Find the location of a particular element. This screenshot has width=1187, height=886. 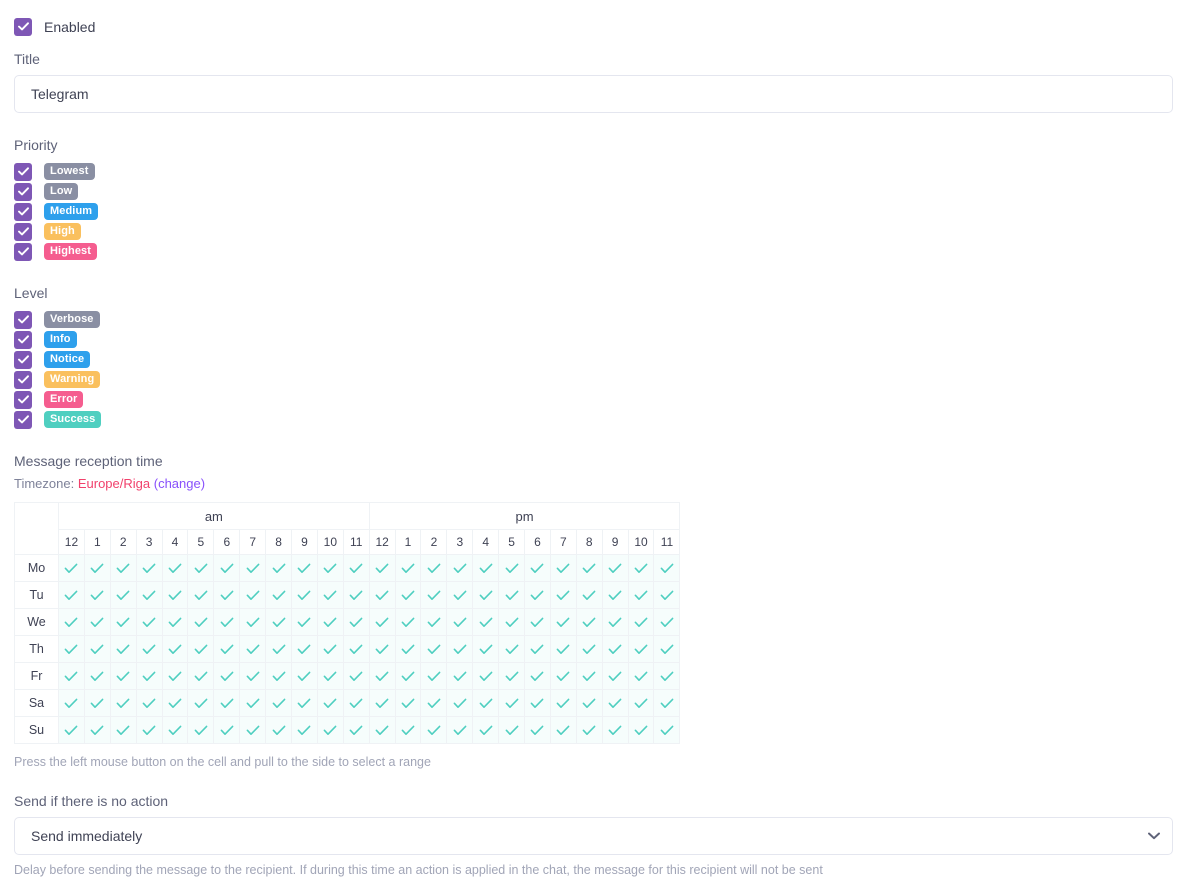

level-checkbox-success is located at coordinates (23, 419).